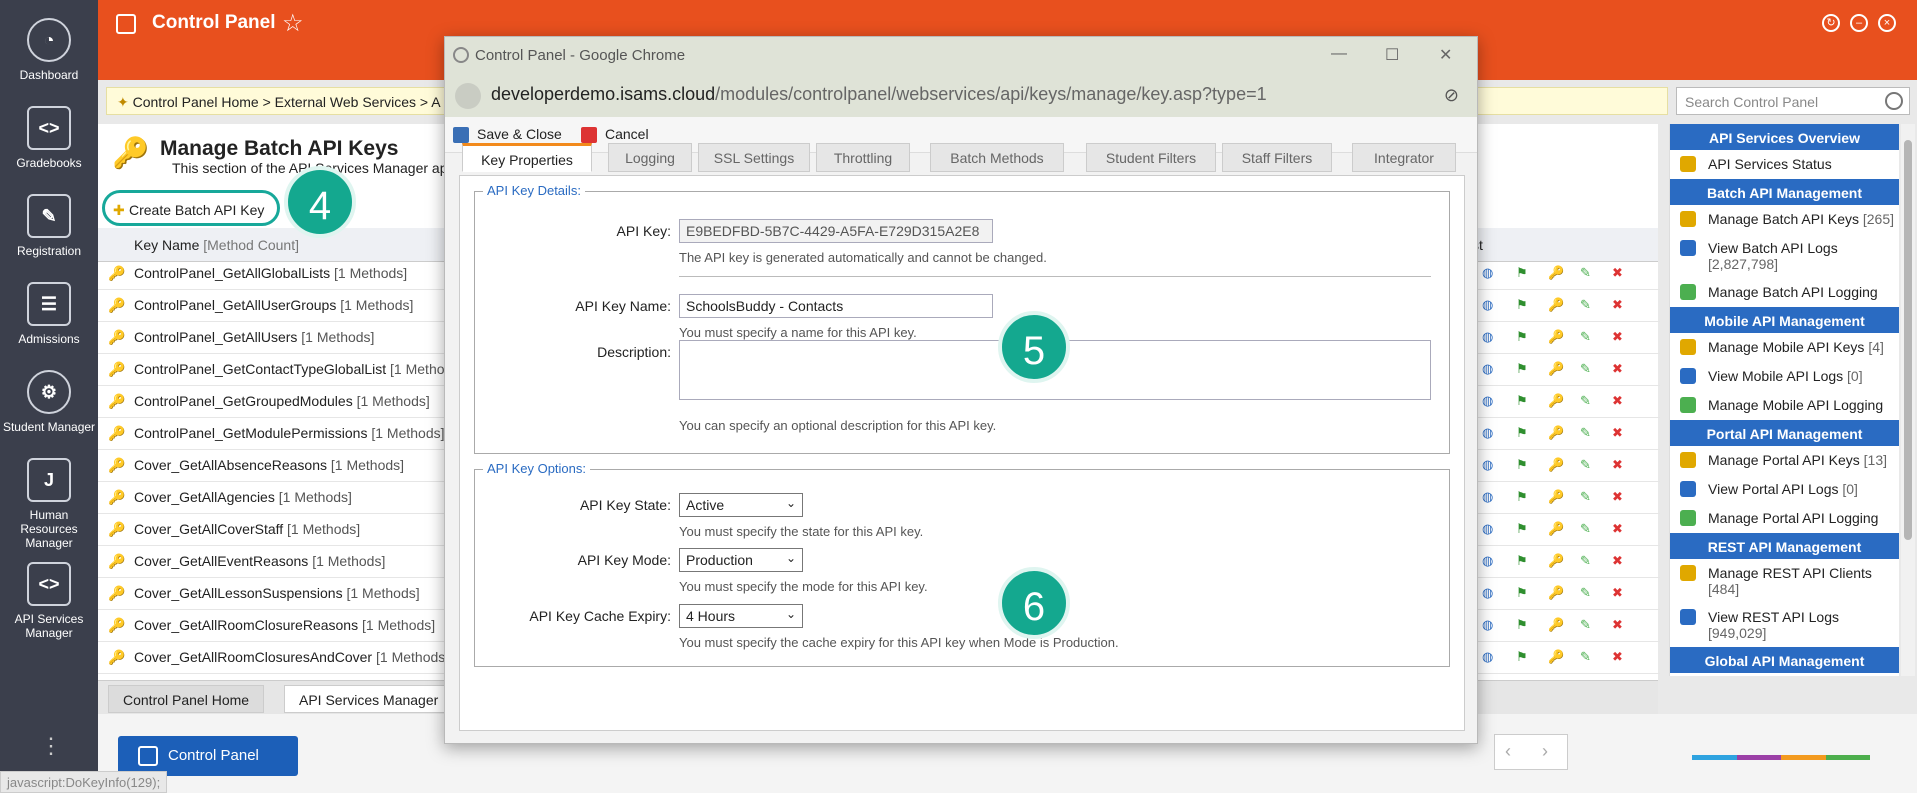 Image resolution: width=1917 pixels, height=793 pixels. What do you see at coordinates (369, 699) in the screenshot?
I see `tab-api-services-manager: API Services Manager` at bounding box center [369, 699].